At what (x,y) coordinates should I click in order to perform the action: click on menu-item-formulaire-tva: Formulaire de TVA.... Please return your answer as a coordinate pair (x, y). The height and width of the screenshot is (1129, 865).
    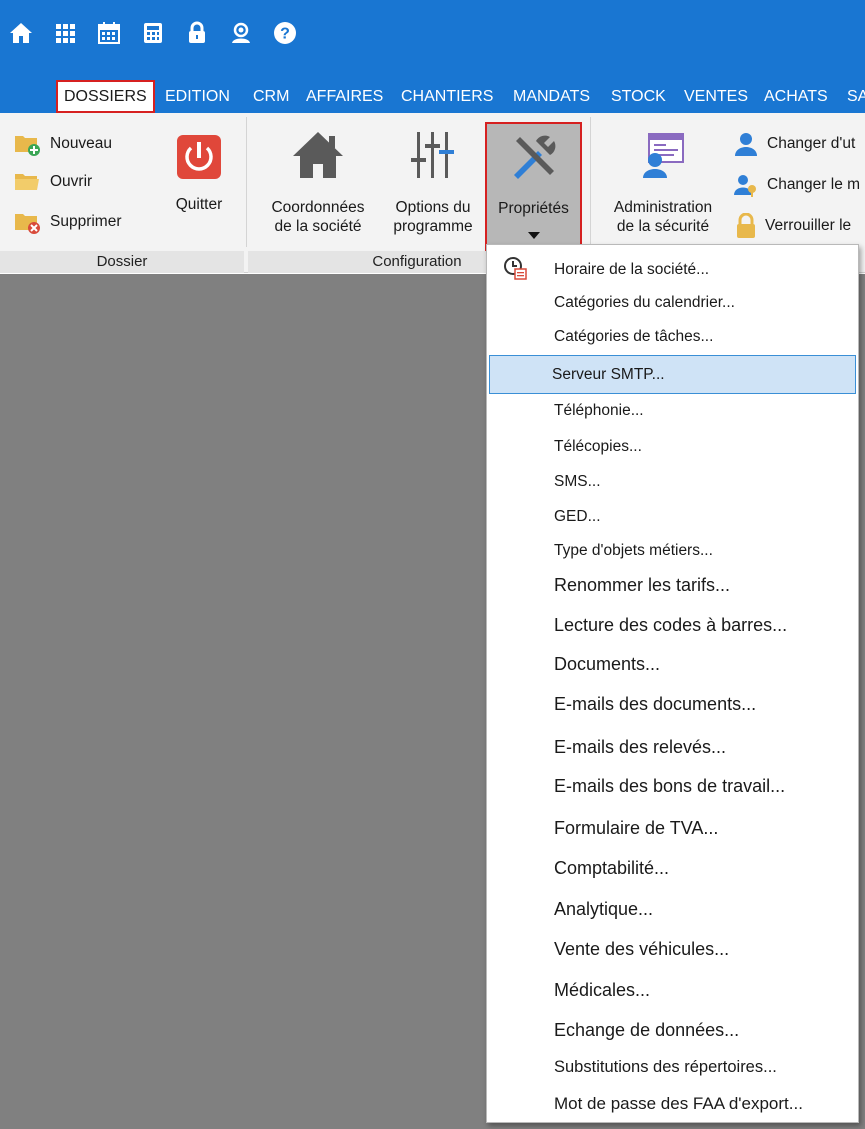
    Looking at the image, I should click on (672, 828).